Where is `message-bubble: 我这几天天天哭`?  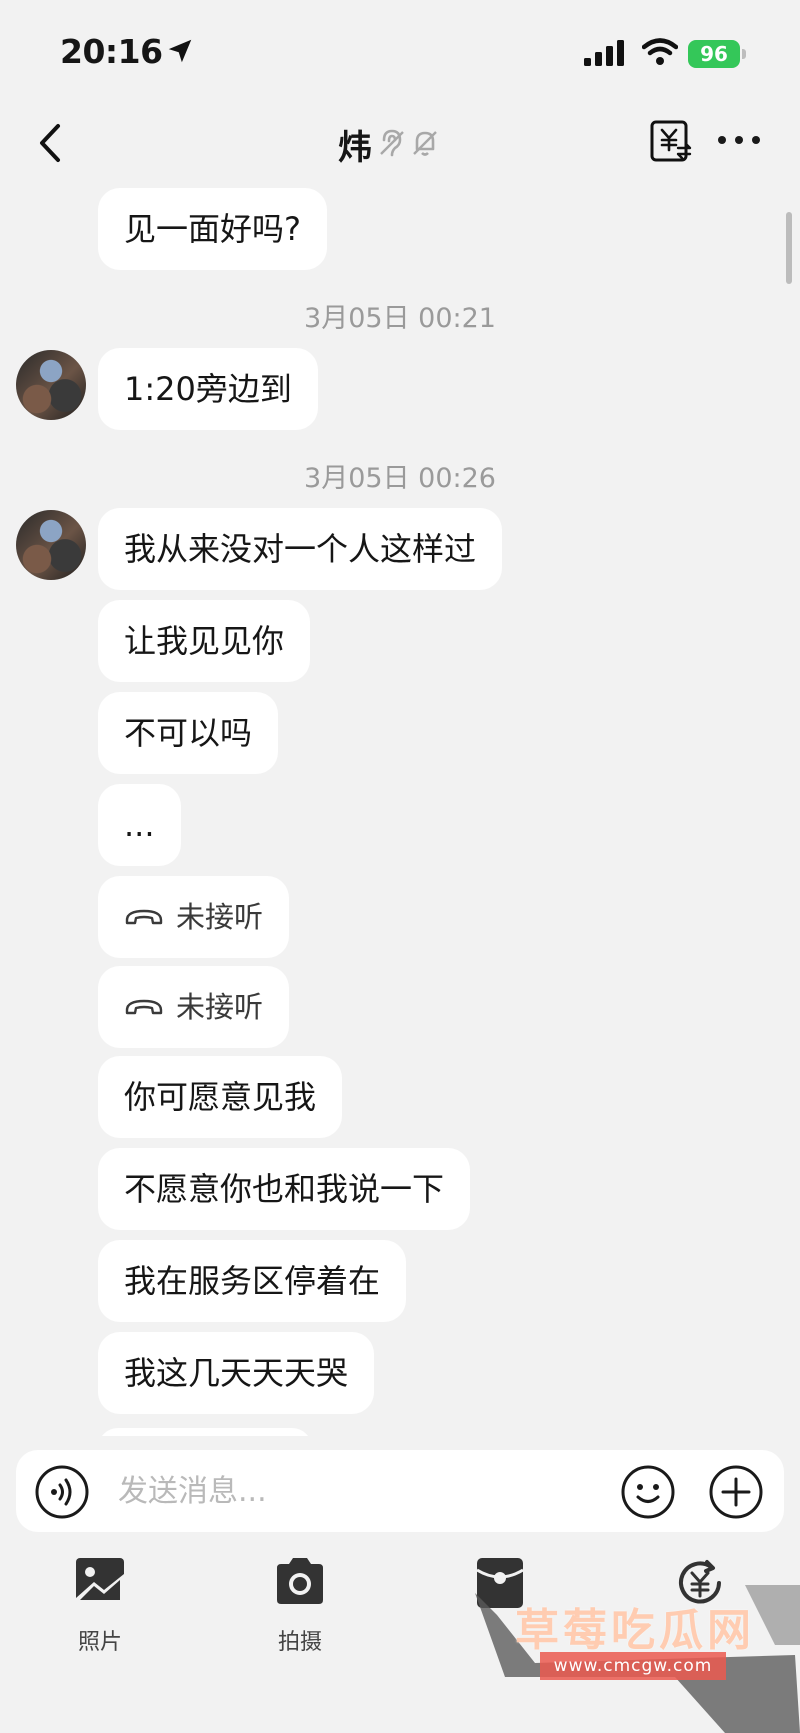
message-bubble: 我这几天天天哭 is located at coordinates (236, 1373).